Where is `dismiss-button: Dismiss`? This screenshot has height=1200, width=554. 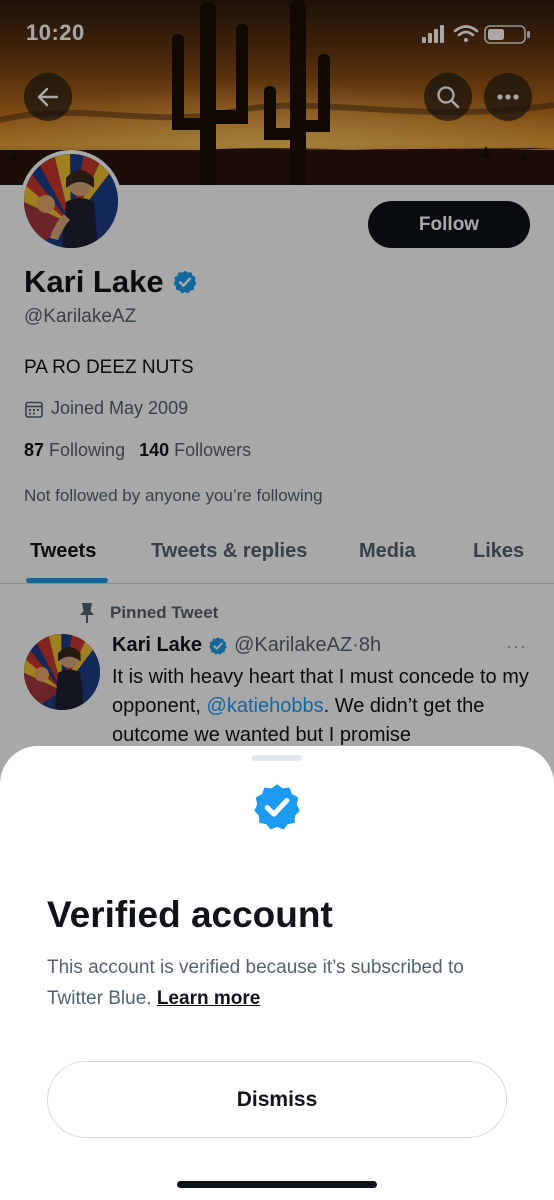
dismiss-button: Dismiss is located at coordinates (277, 1099).